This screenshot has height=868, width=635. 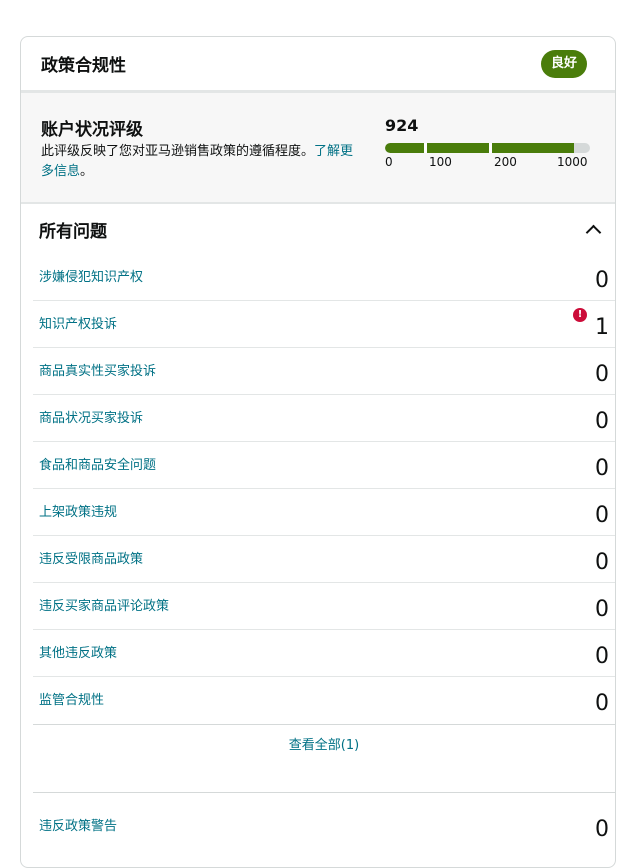 What do you see at coordinates (178, 151) in the screenshot?
I see `rating-description-text: 此评级反映了您对亚马逊销售政策的遵循程度。` at bounding box center [178, 151].